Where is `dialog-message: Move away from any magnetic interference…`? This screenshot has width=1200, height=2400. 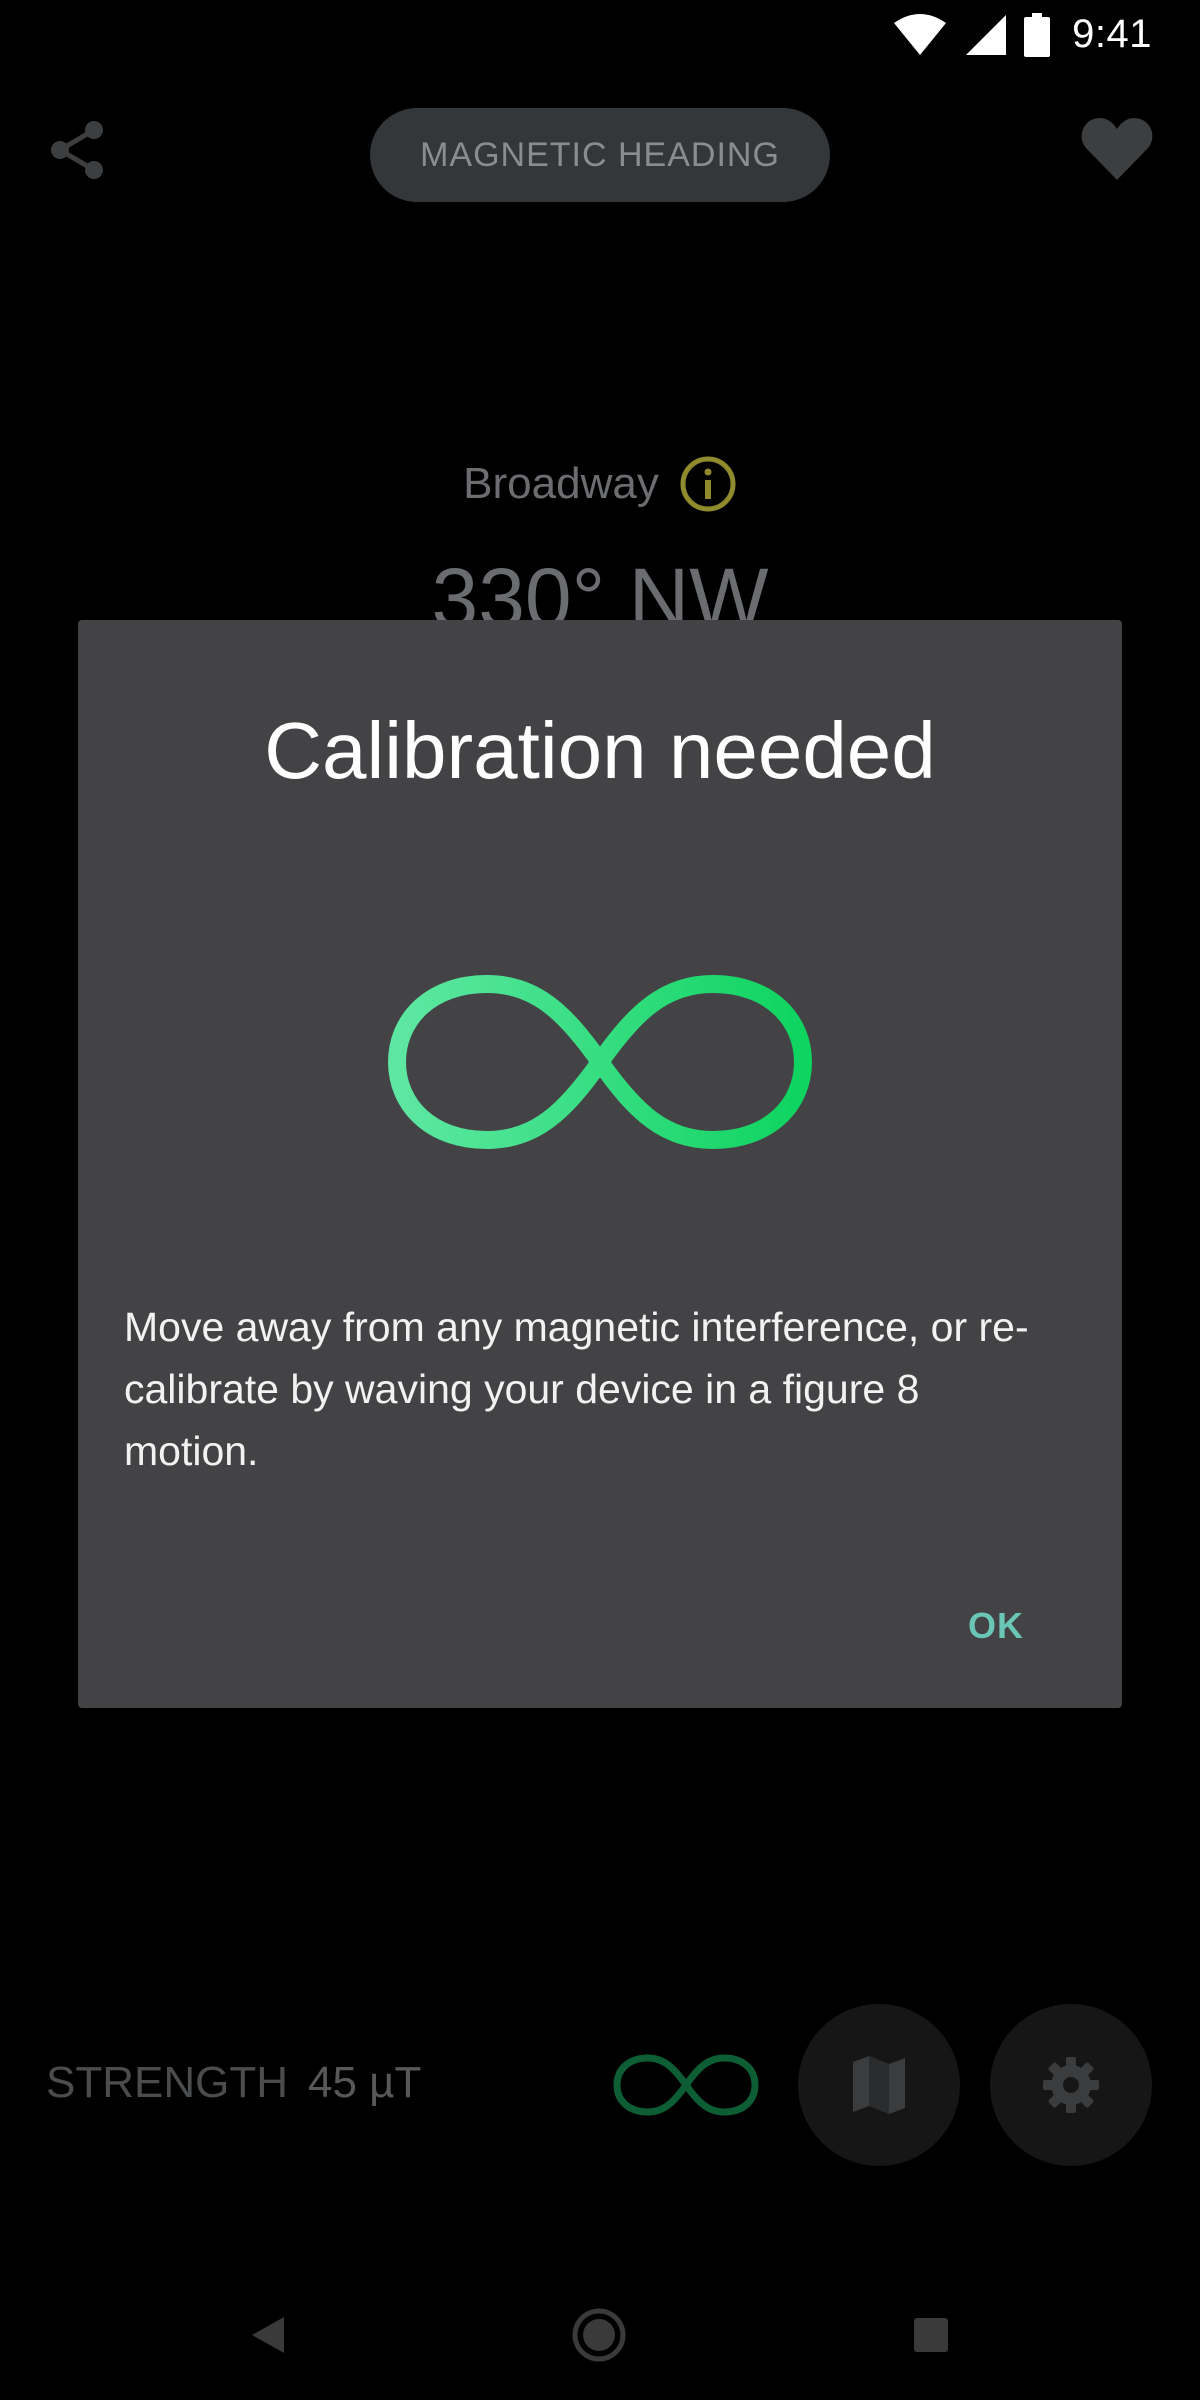 dialog-message: Move away from any magnetic interference… is located at coordinates (576, 1389).